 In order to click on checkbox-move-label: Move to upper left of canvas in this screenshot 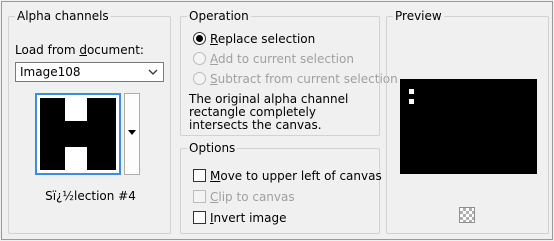, I will do `click(296, 176)`.